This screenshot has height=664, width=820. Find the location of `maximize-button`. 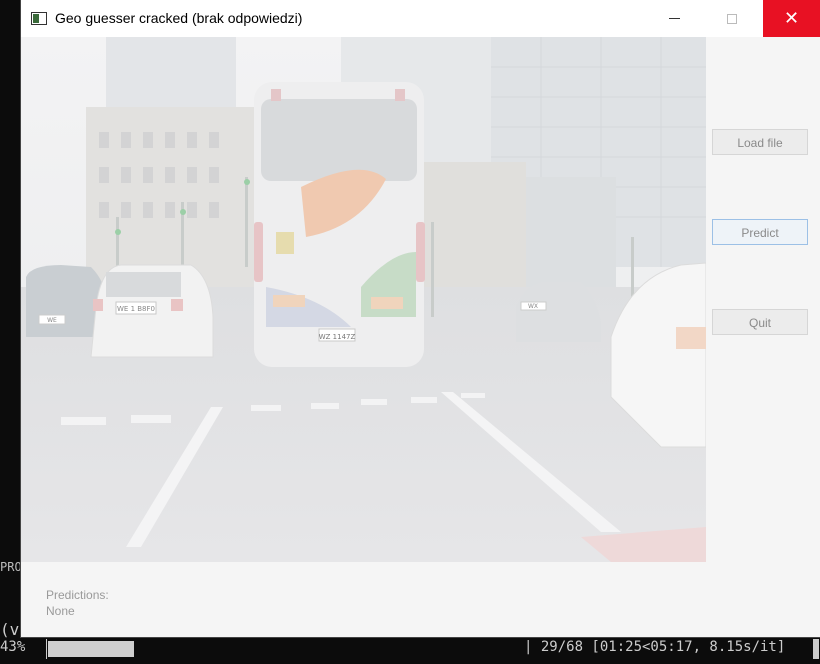

maximize-button is located at coordinates (732, 18).